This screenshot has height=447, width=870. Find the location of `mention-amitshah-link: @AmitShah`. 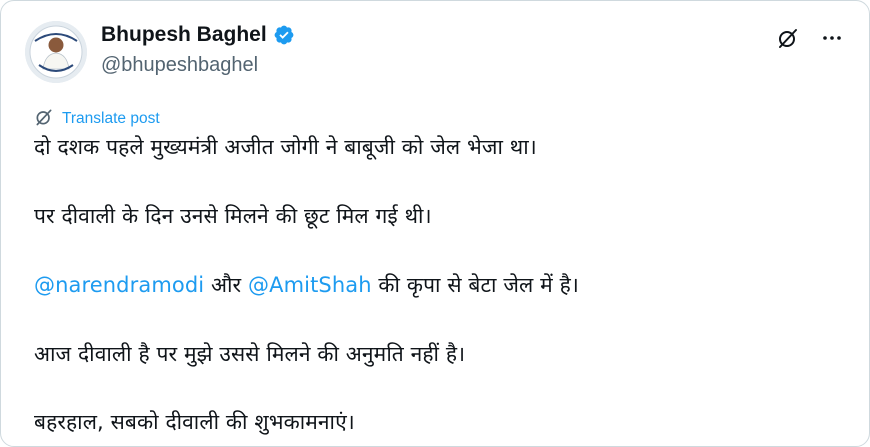

mention-amitshah-link: @AmitShah is located at coordinates (310, 285).